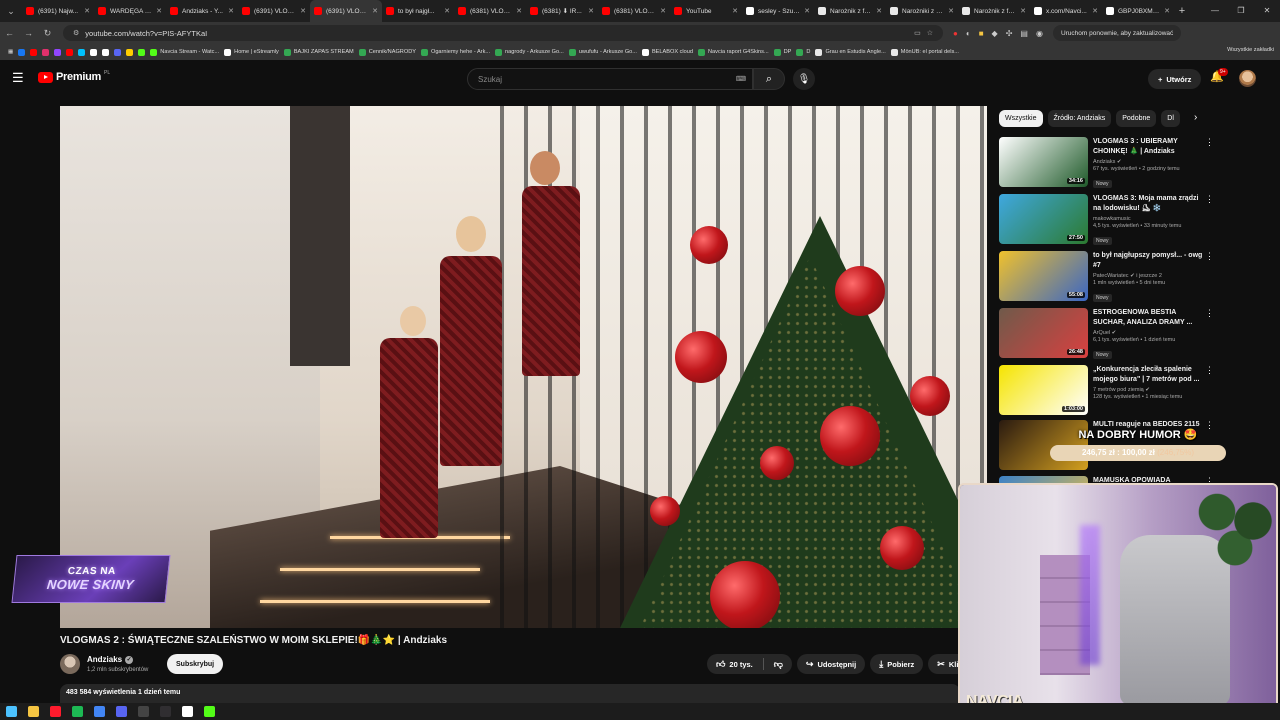 This screenshot has width=1280, height=720. Describe the element at coordinates (209, 711) in the screenshot. I see `kick-icon` at that location.